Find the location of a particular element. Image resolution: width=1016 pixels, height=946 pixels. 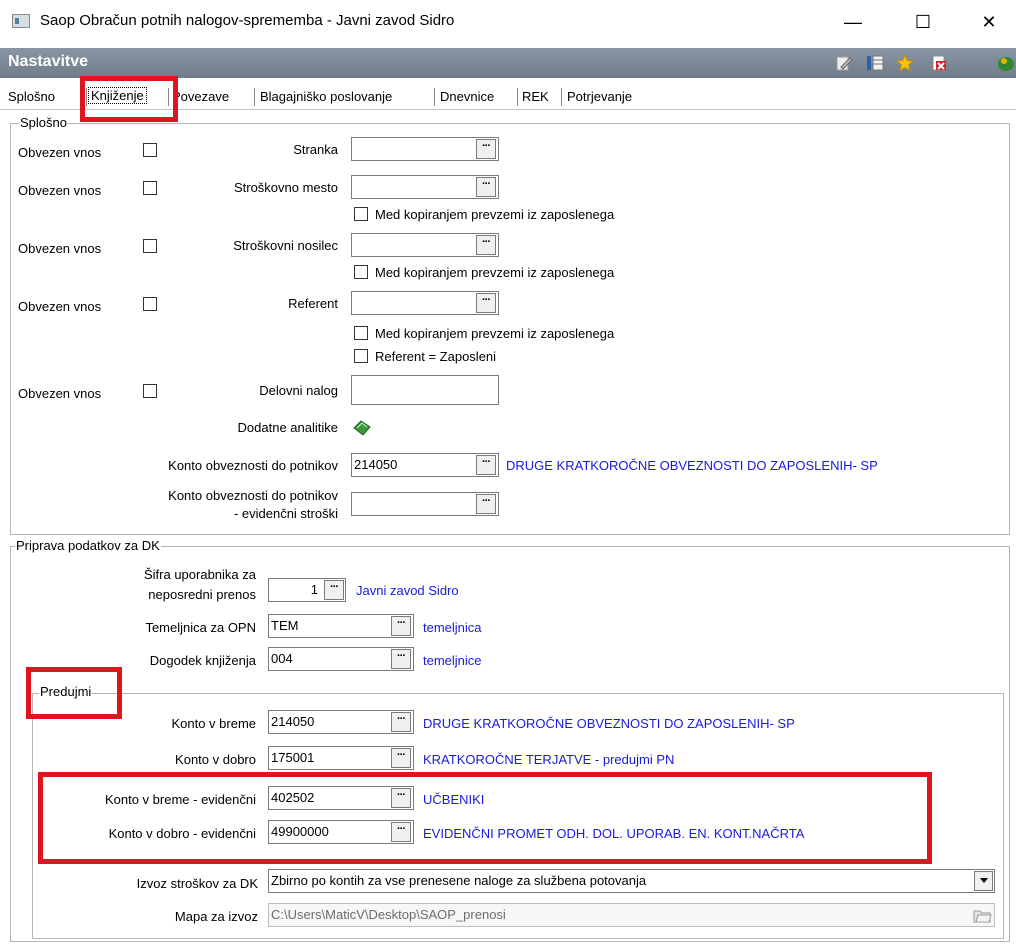

stroskovno-mesto-kopiranje-checkbox is located at coordinates (361, 214).